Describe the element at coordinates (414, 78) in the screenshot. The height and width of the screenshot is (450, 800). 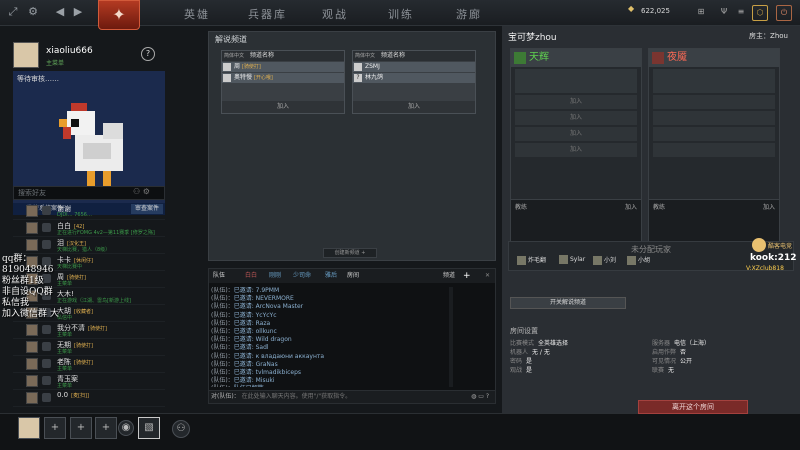
I see `channel-row: ? 林九鸽` at that location.